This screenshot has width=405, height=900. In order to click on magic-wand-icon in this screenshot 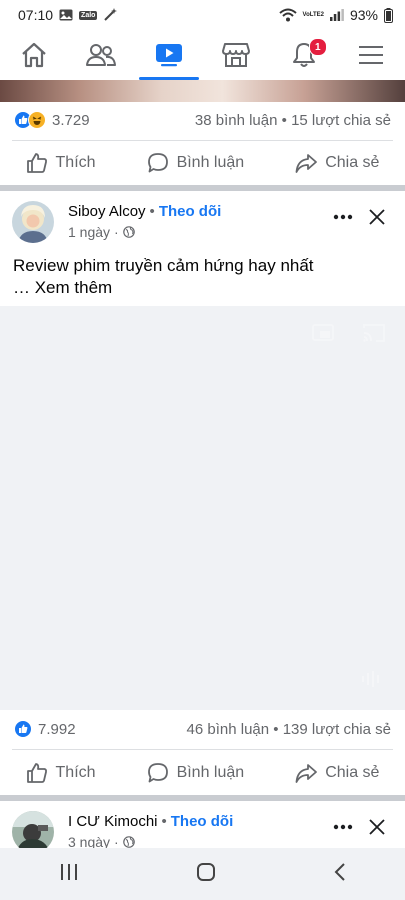, I will do `click(110, 15)`.